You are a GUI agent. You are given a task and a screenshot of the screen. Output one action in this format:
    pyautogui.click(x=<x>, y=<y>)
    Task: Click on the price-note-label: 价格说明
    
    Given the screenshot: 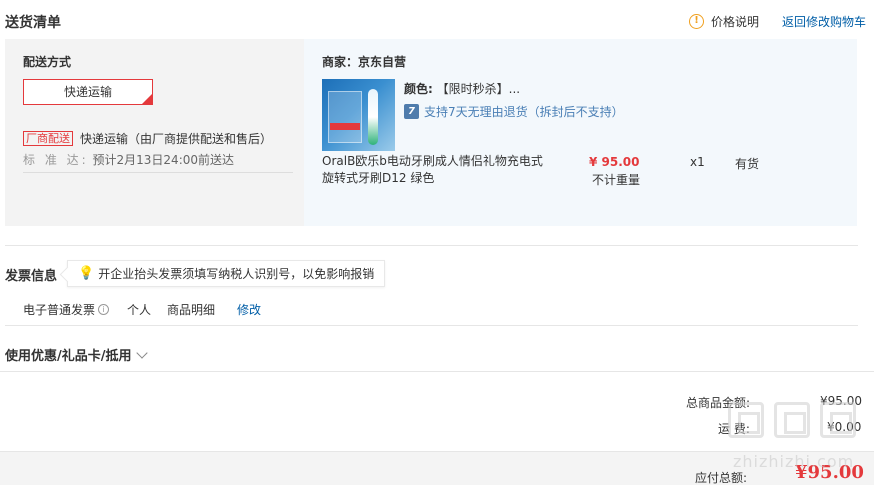 What is the action you would take?
    pyautogui.click(x=735, y=22)
    